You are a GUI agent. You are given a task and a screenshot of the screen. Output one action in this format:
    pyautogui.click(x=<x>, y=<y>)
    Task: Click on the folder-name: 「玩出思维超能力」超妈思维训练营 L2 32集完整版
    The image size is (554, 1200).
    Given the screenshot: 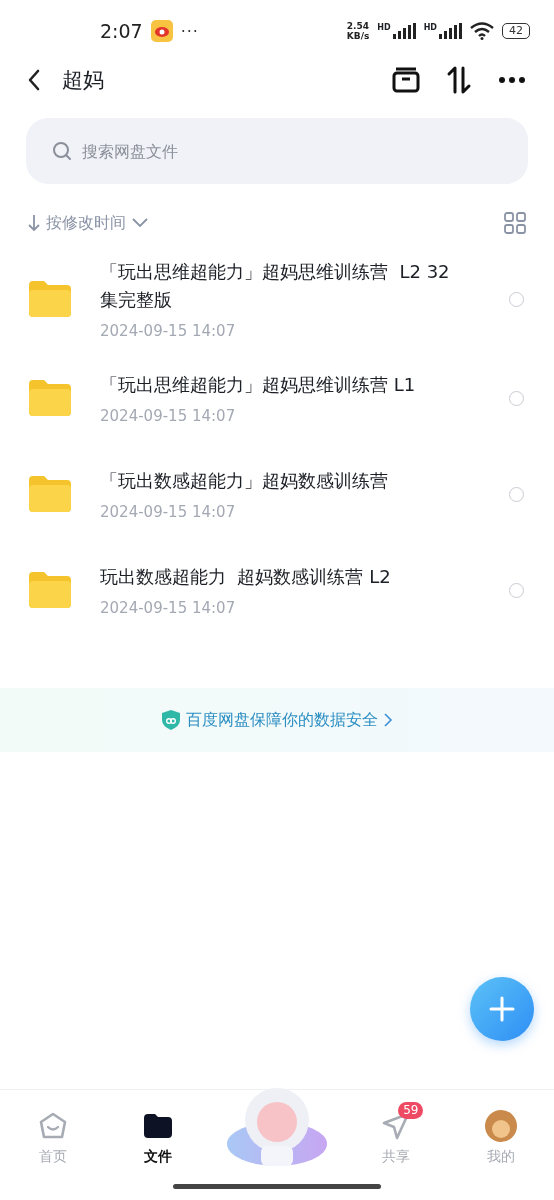 What is the action you would take?
    pyautogui.click(x=275, y=286)
    